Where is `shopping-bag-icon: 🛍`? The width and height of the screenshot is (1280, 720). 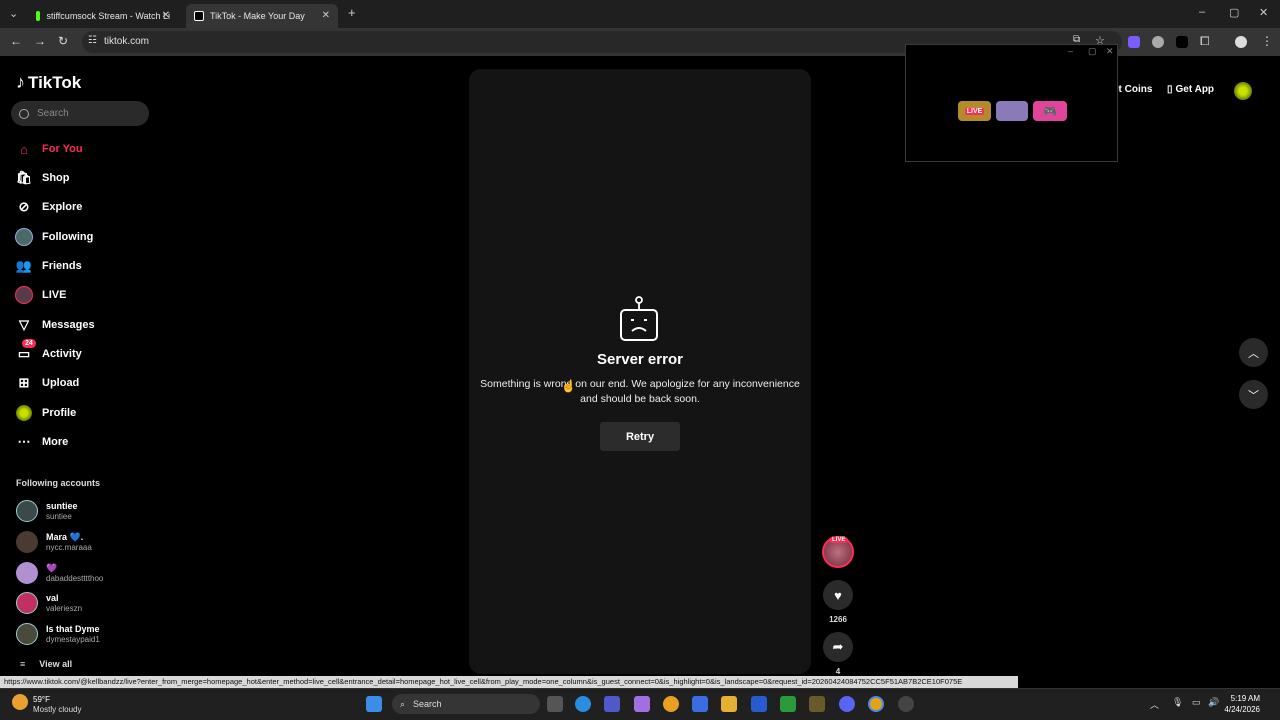 shopping-bag-icon: 🛍 is located at coordinates (24, 177).